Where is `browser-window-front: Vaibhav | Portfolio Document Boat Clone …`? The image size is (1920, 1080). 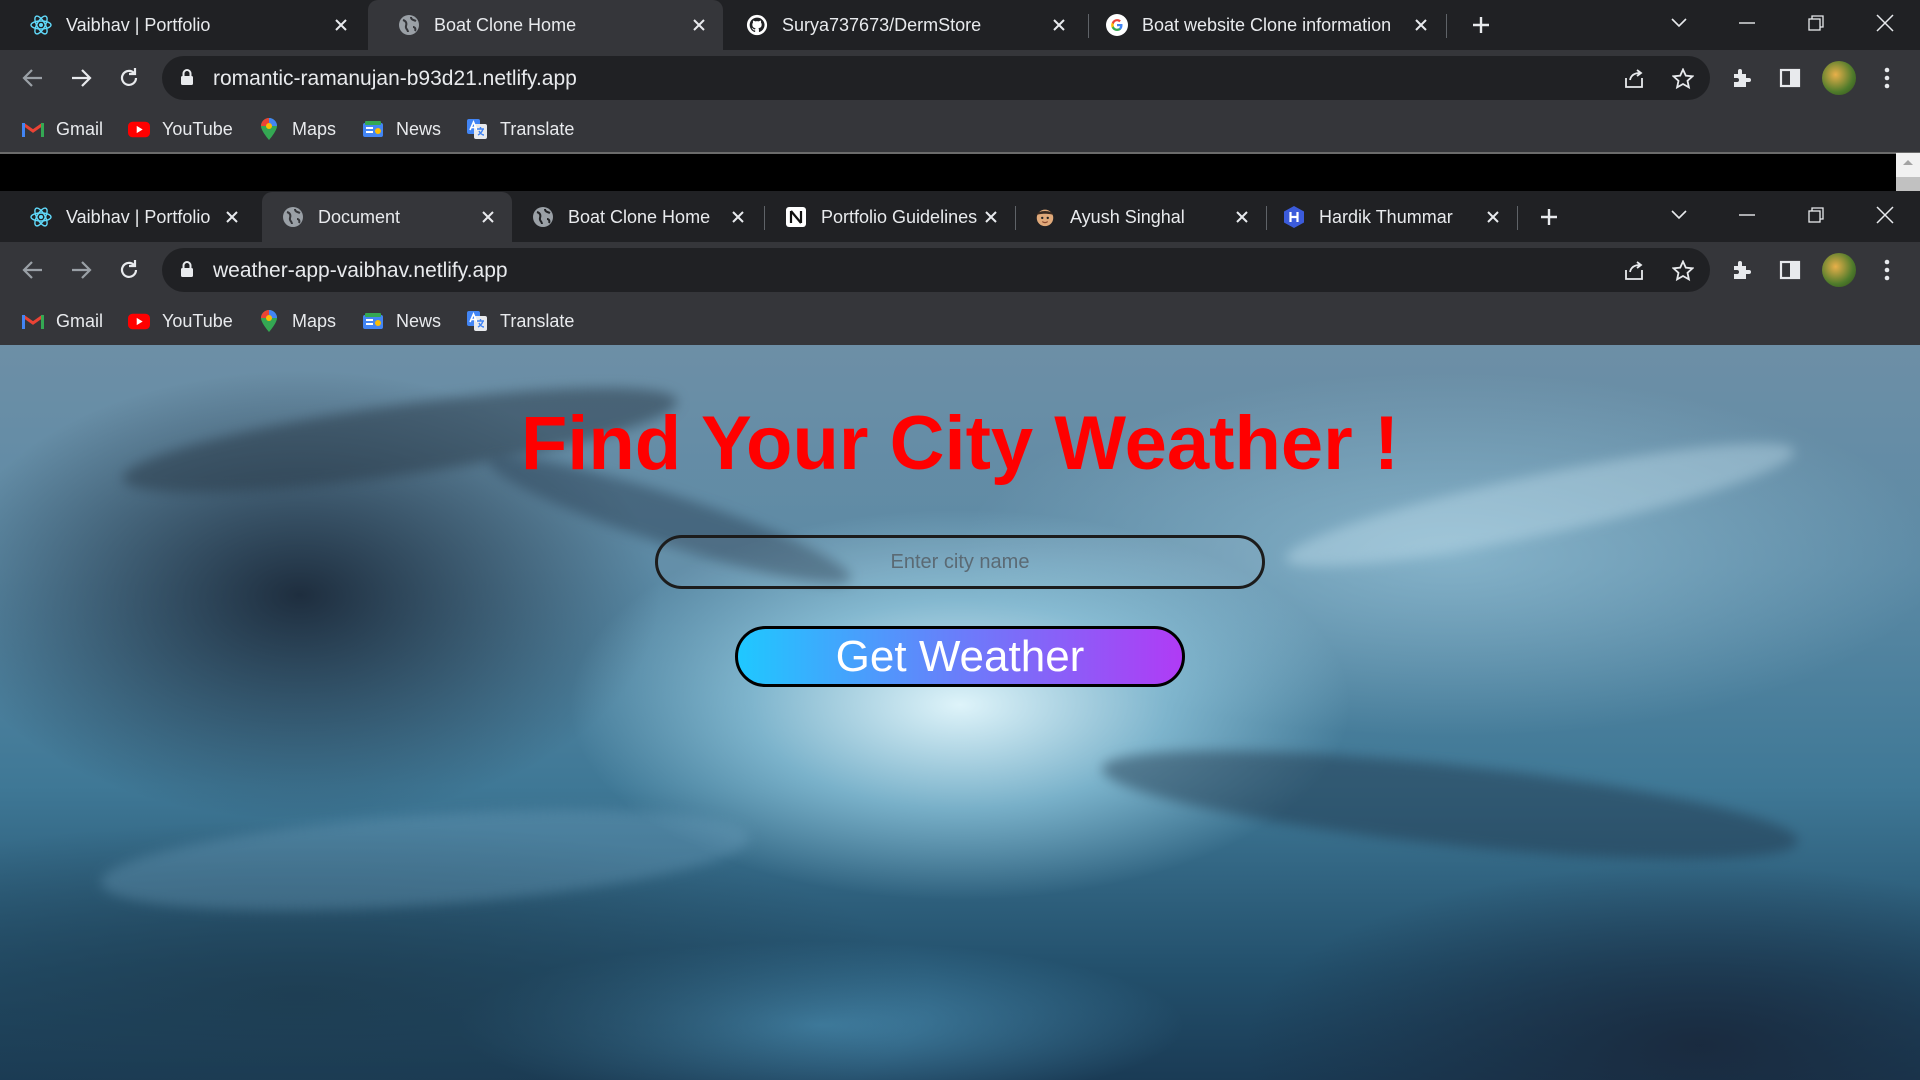 browser-window-front: Vaibhav | Portfolio Document Boat Clone … is located at coordinates (960, 268).